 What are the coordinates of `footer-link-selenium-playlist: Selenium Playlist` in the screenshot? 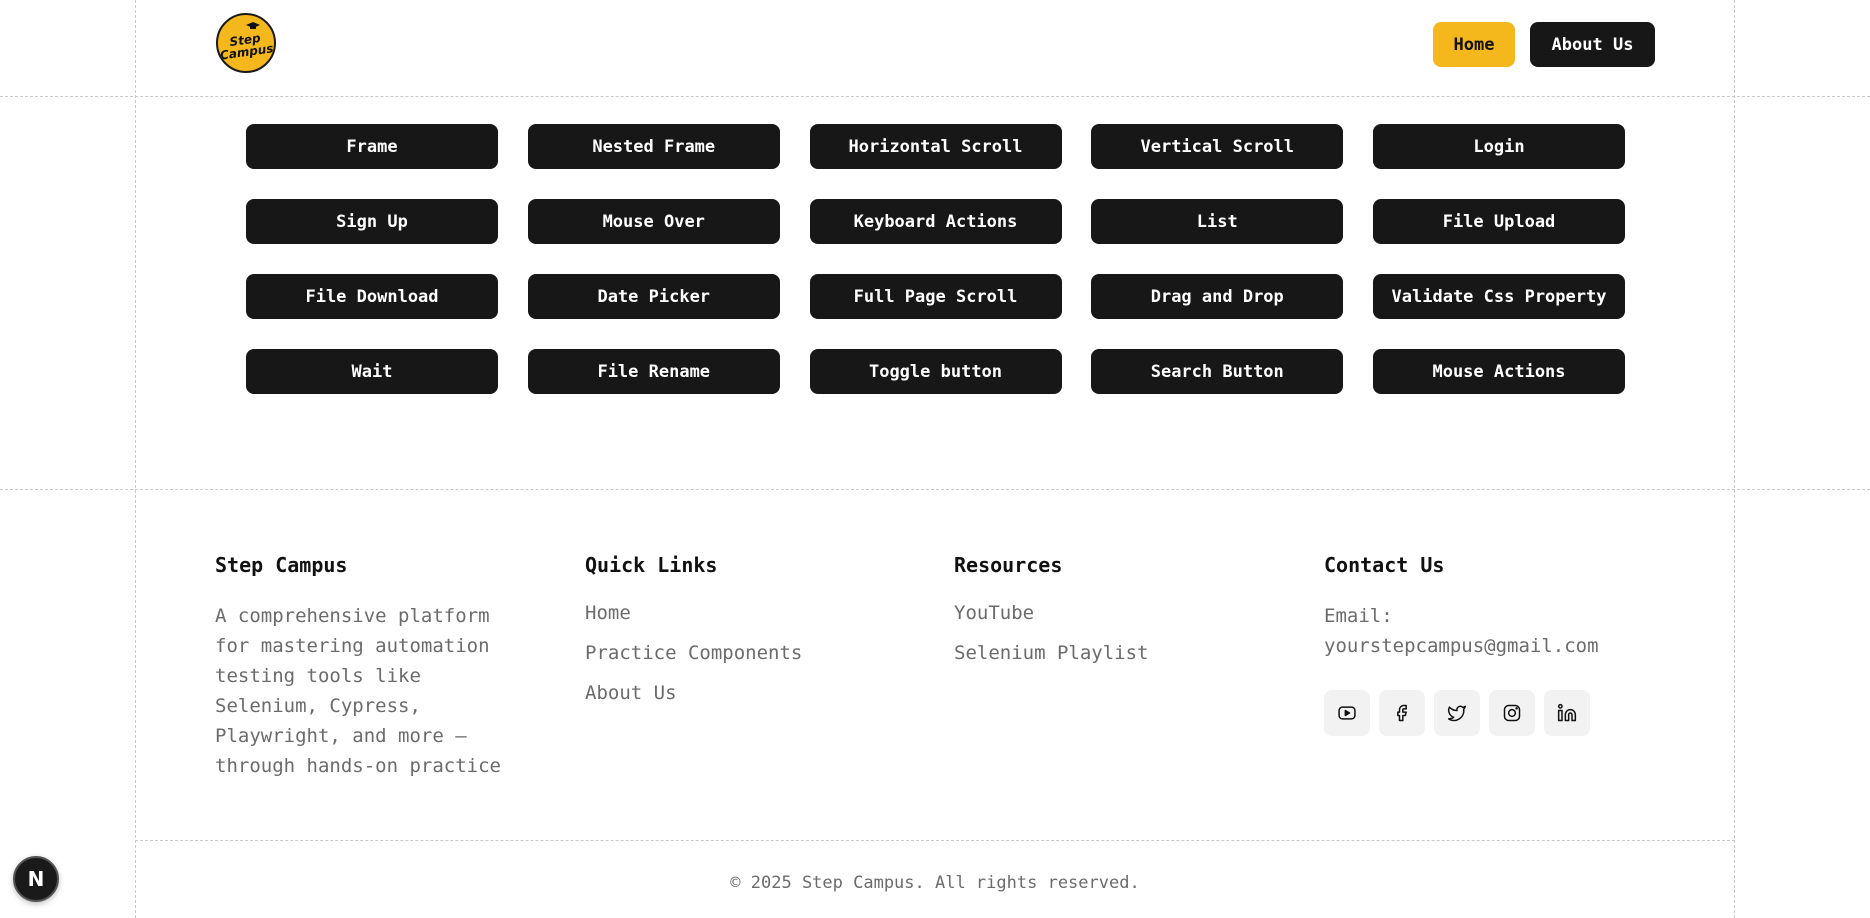 It's located at (1051, 653).